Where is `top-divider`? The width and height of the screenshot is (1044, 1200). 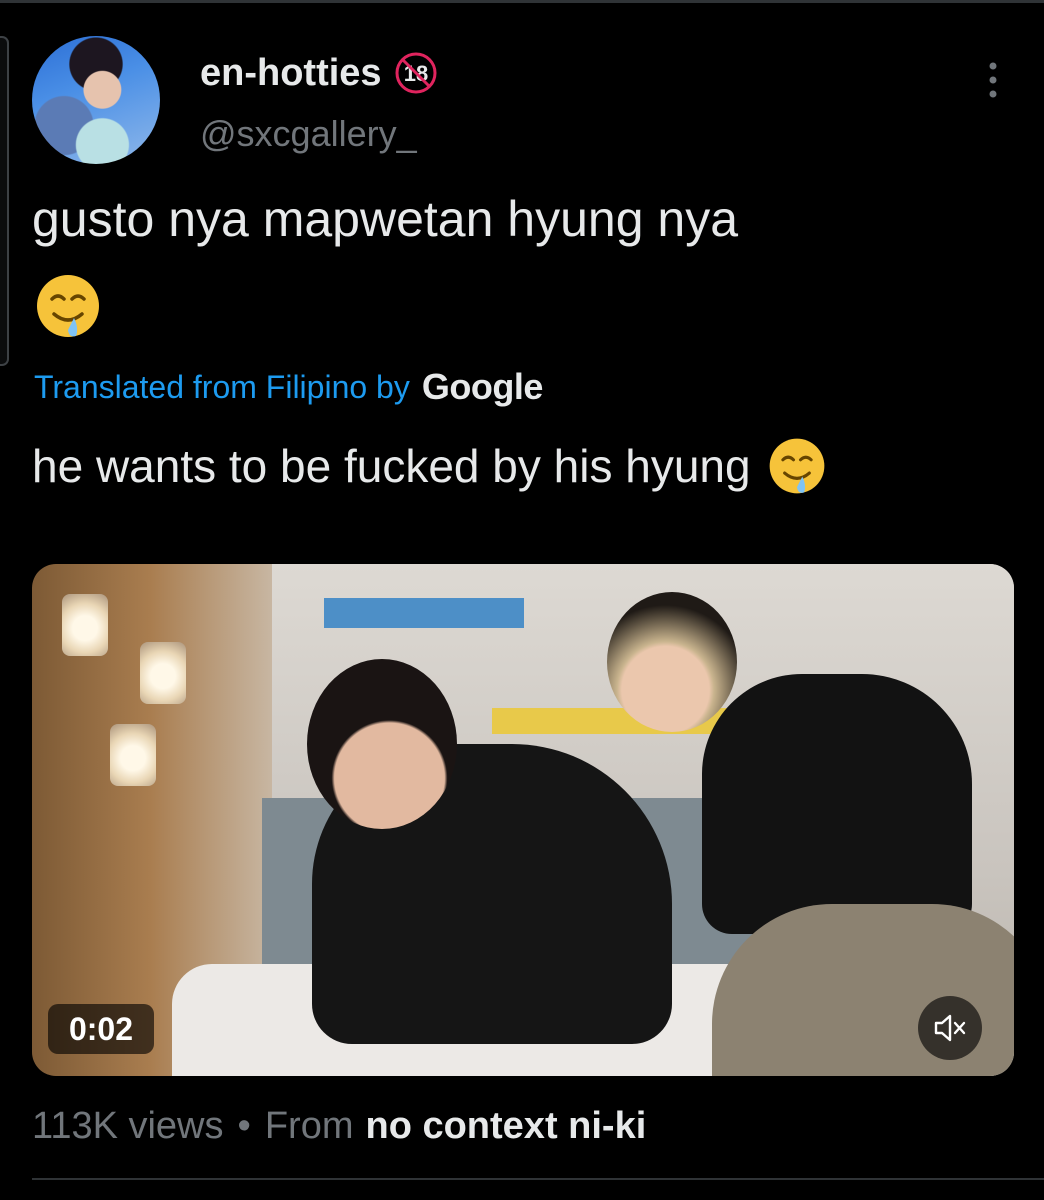
top-divider is located at coordinates (522, 1).